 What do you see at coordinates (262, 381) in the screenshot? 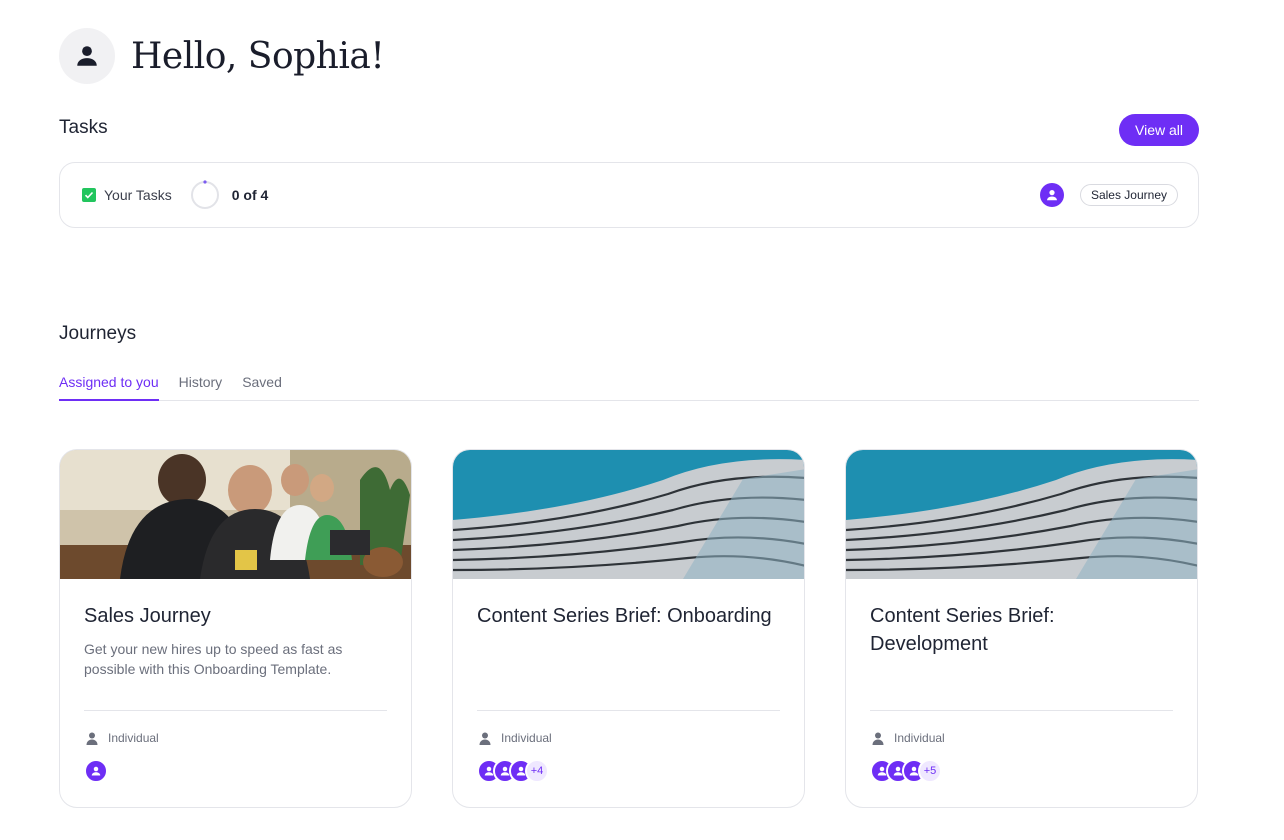
I see `tab-saved: Saved` at bounding box center [262, 381].